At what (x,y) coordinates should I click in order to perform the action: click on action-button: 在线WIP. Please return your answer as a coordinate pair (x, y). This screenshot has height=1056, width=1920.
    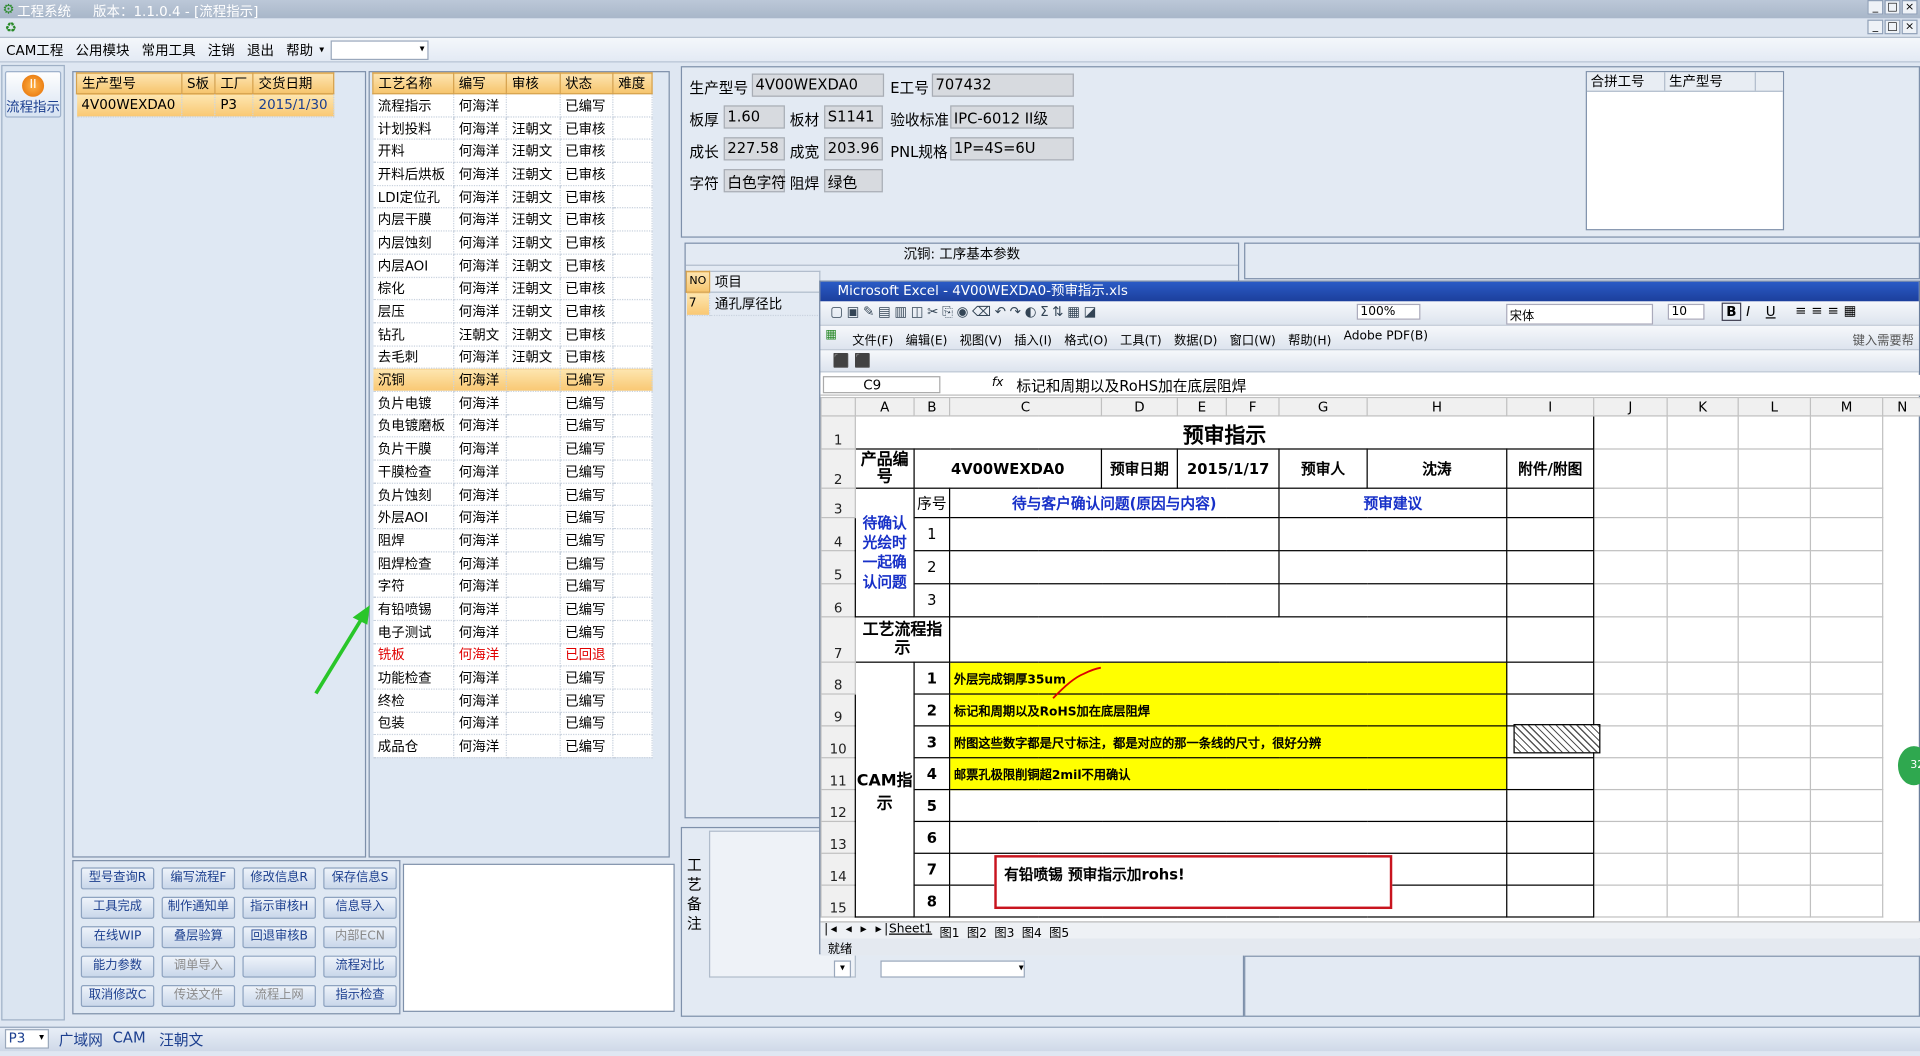
    Looking at the image, I should click on (117, 937).